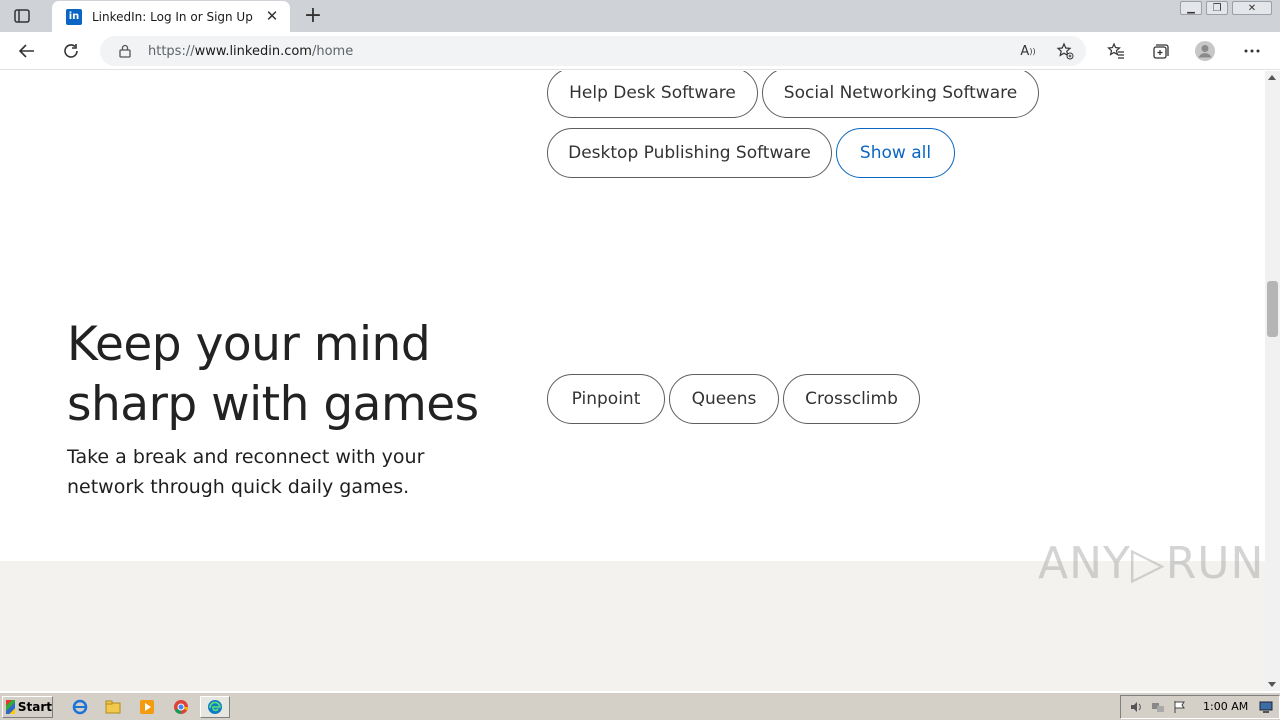 This screenshot has width=1280, height=720. Describe the element at coordinates (181, 707) in the screenshot. I see `chrome-icon` at that location.